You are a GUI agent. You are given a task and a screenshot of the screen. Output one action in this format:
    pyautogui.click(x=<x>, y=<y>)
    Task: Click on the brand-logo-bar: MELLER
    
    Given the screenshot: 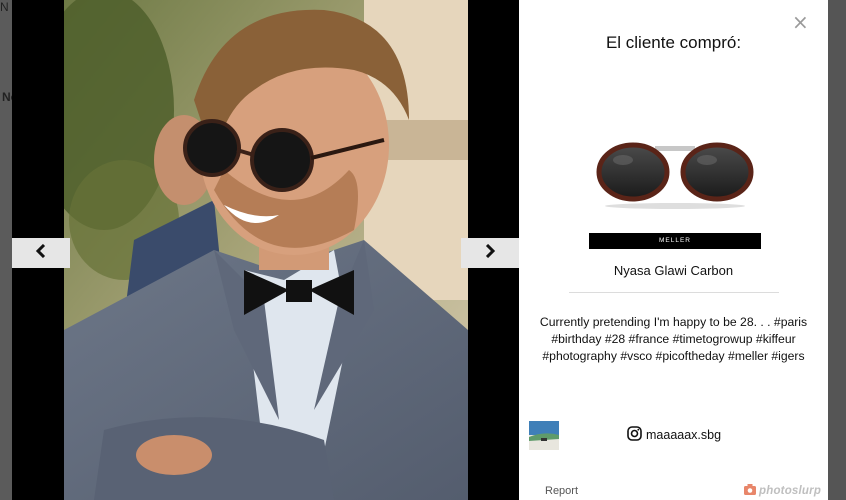 What is the action you would take?
    pyautogui.click(x=675, y=241)
    